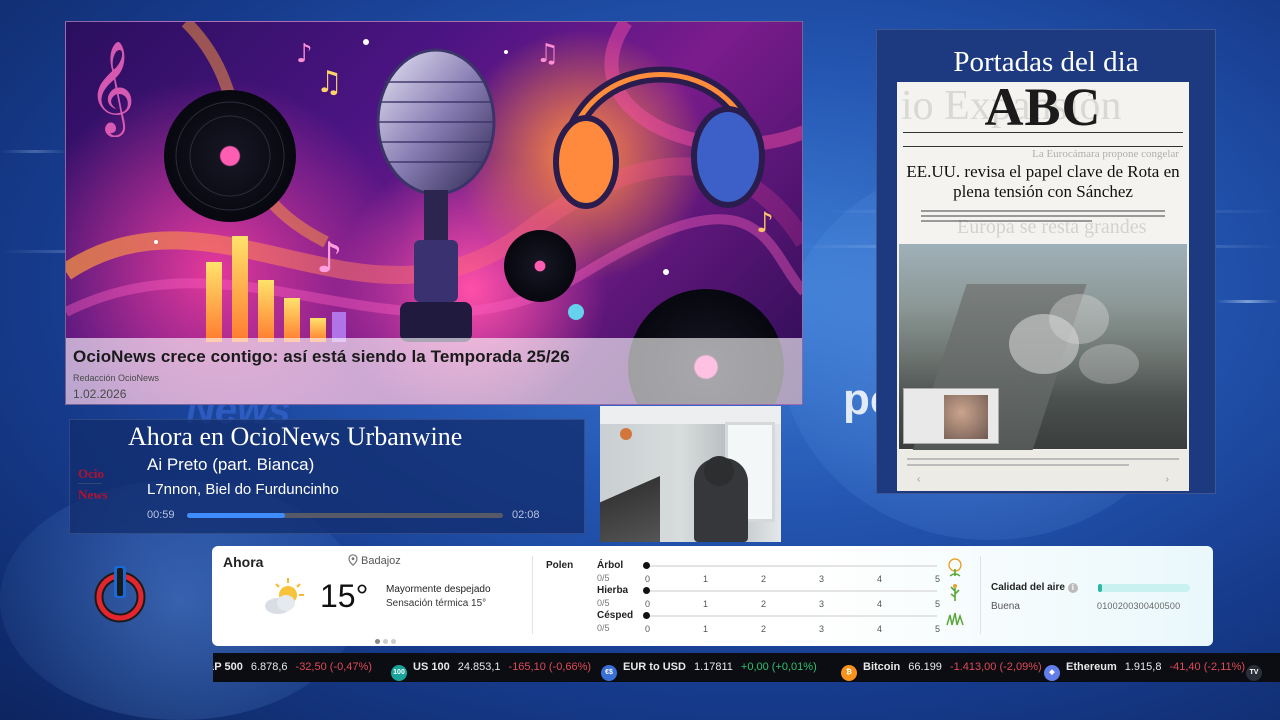  I want to click on air-quality-label: Calidad del aire, so click(1028, 587).